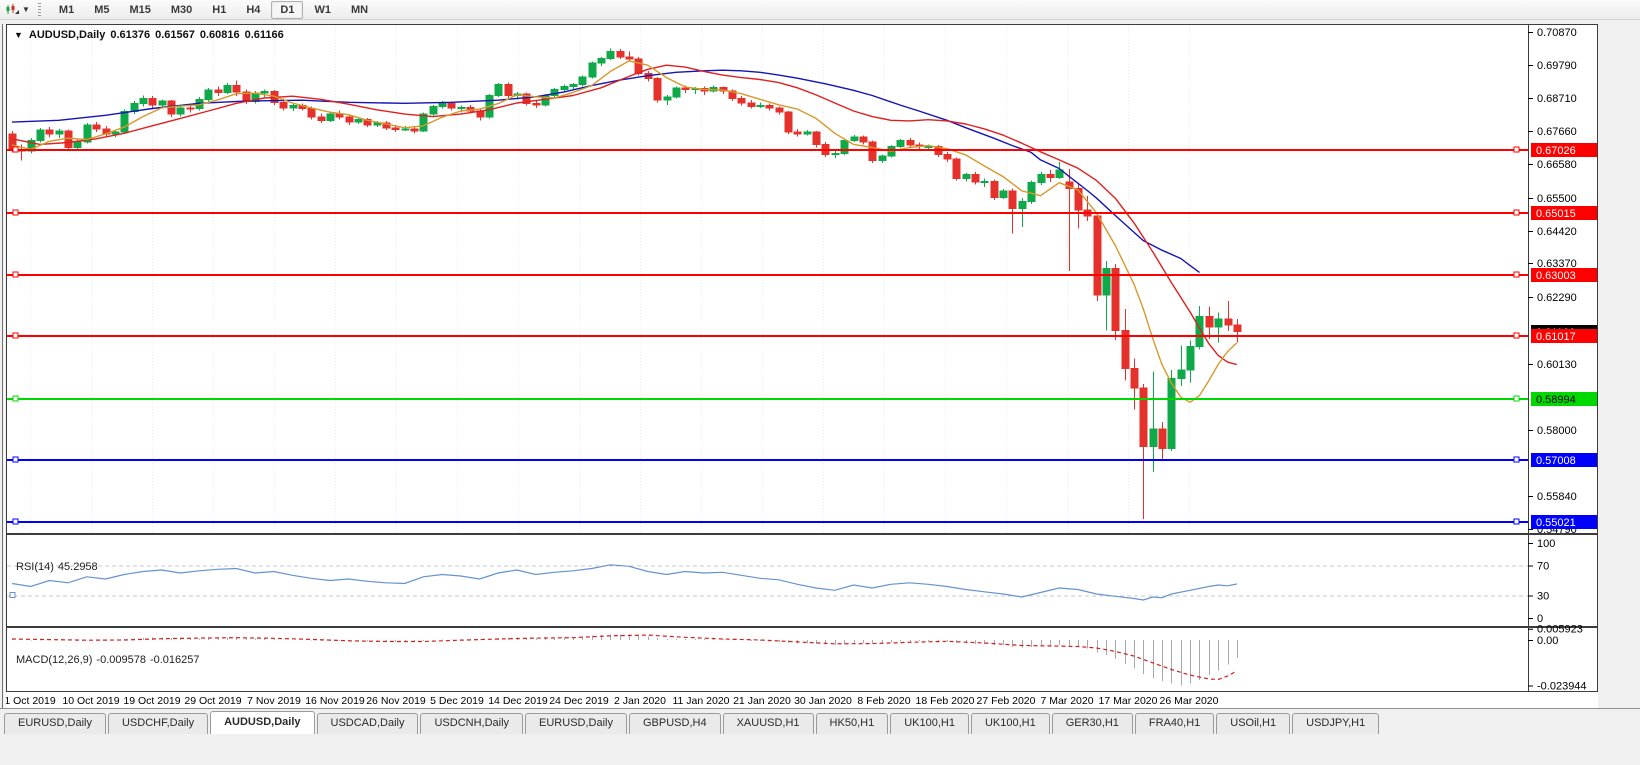 The width and height of the screenshot is (1640, 765). I want to click on timeframe-H4: H4, so click(253, 10).